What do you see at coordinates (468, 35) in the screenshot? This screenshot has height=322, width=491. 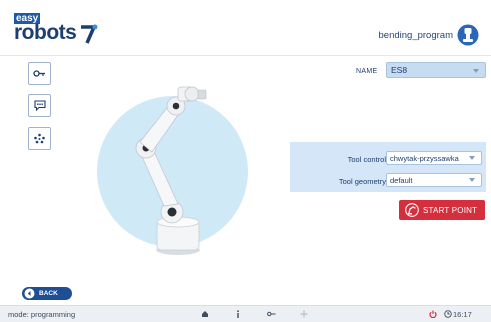 I see `robot-avatar-icon` at bounding box center [468, 35].